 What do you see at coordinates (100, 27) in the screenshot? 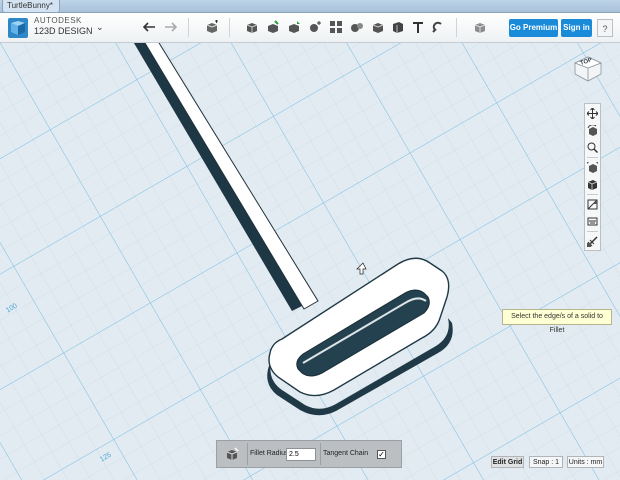
I see `chevron-down-icon: ⌄` at bounding box center [100, 27].